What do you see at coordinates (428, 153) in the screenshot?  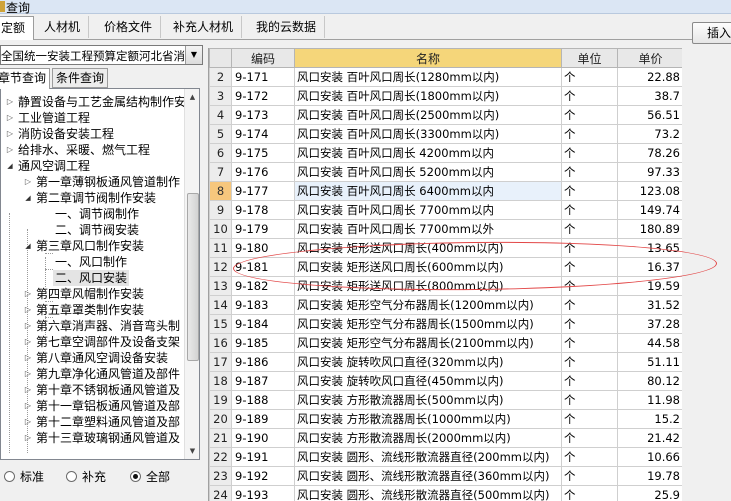 I see `cell-name: 风口安装 百叶风口周长 4200mm以内` at bounding box center [428, 153].